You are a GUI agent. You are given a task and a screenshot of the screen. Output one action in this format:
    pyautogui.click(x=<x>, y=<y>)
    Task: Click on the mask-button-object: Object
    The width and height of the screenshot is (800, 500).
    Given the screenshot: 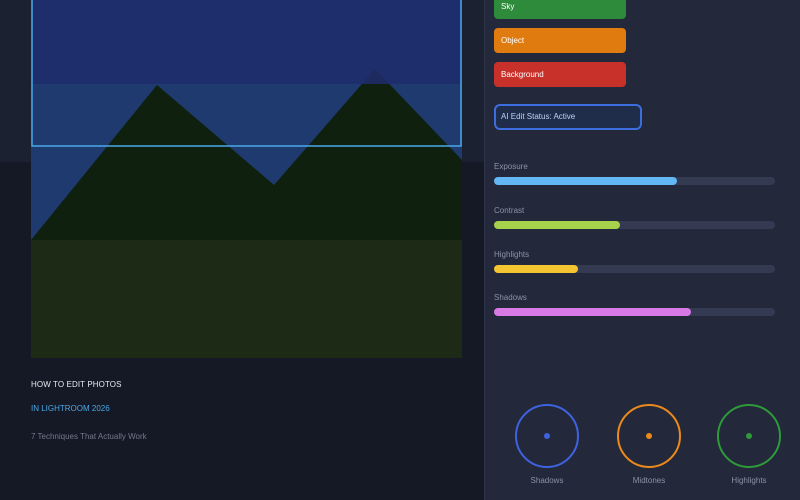 What is the action you would take?
    pyautogui.click(x=560, y=40)
    